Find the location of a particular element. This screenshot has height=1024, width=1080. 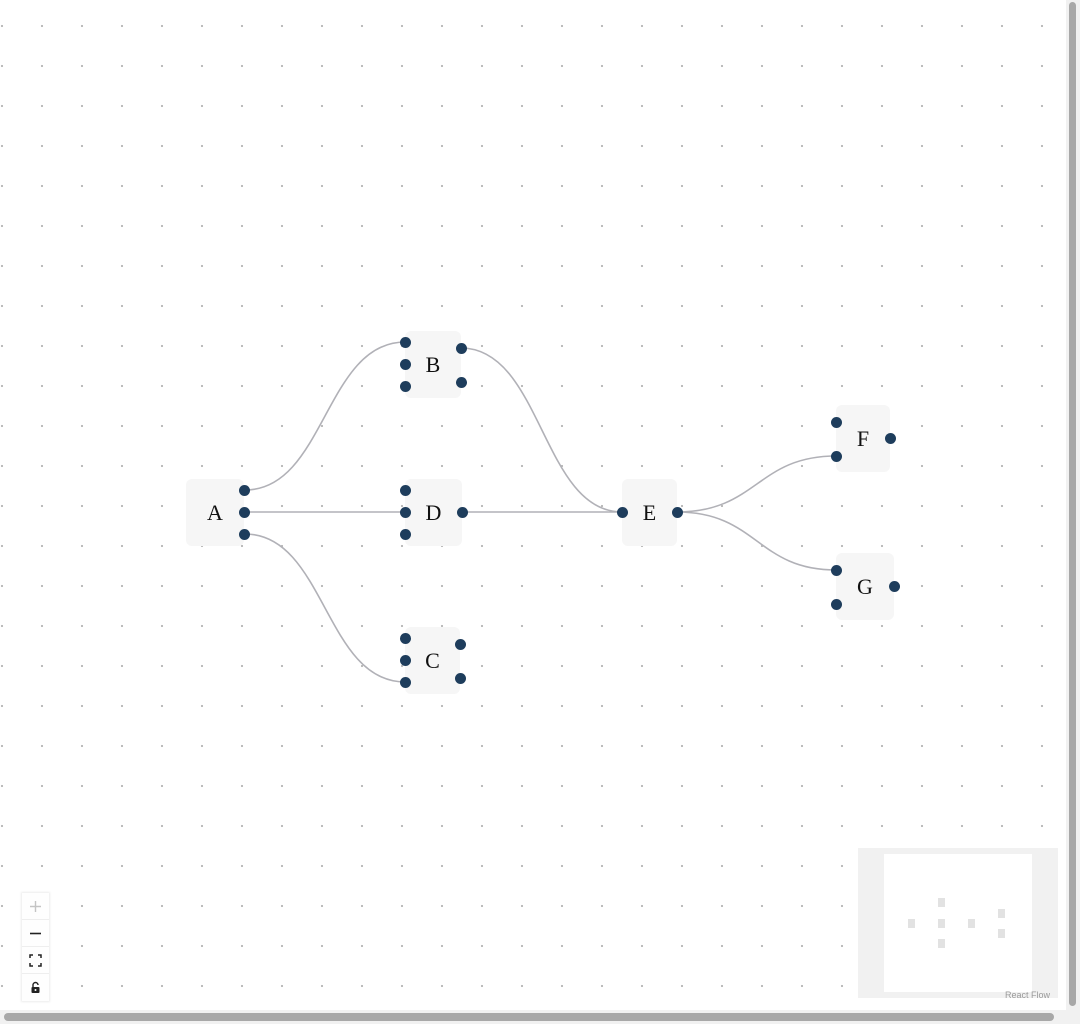

node-g: G is located at coordinates (865, 586).